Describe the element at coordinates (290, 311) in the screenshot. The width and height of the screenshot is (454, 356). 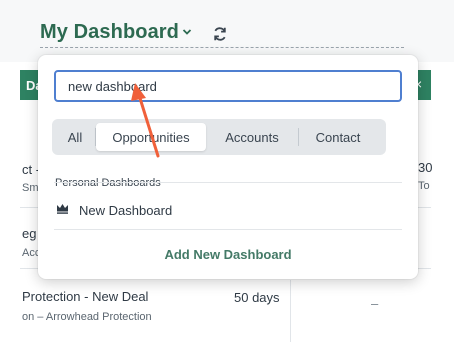
I see `column-divider` at that location.